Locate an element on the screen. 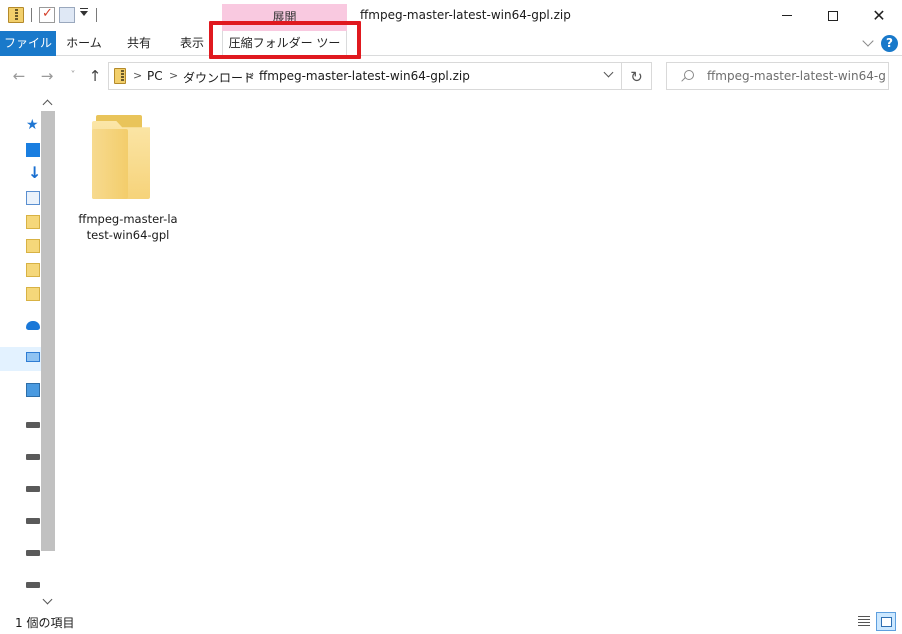 The height and width of the screenshot is (634, 902). scroll-down-arrow-icon is located at coordinates (48, 601).